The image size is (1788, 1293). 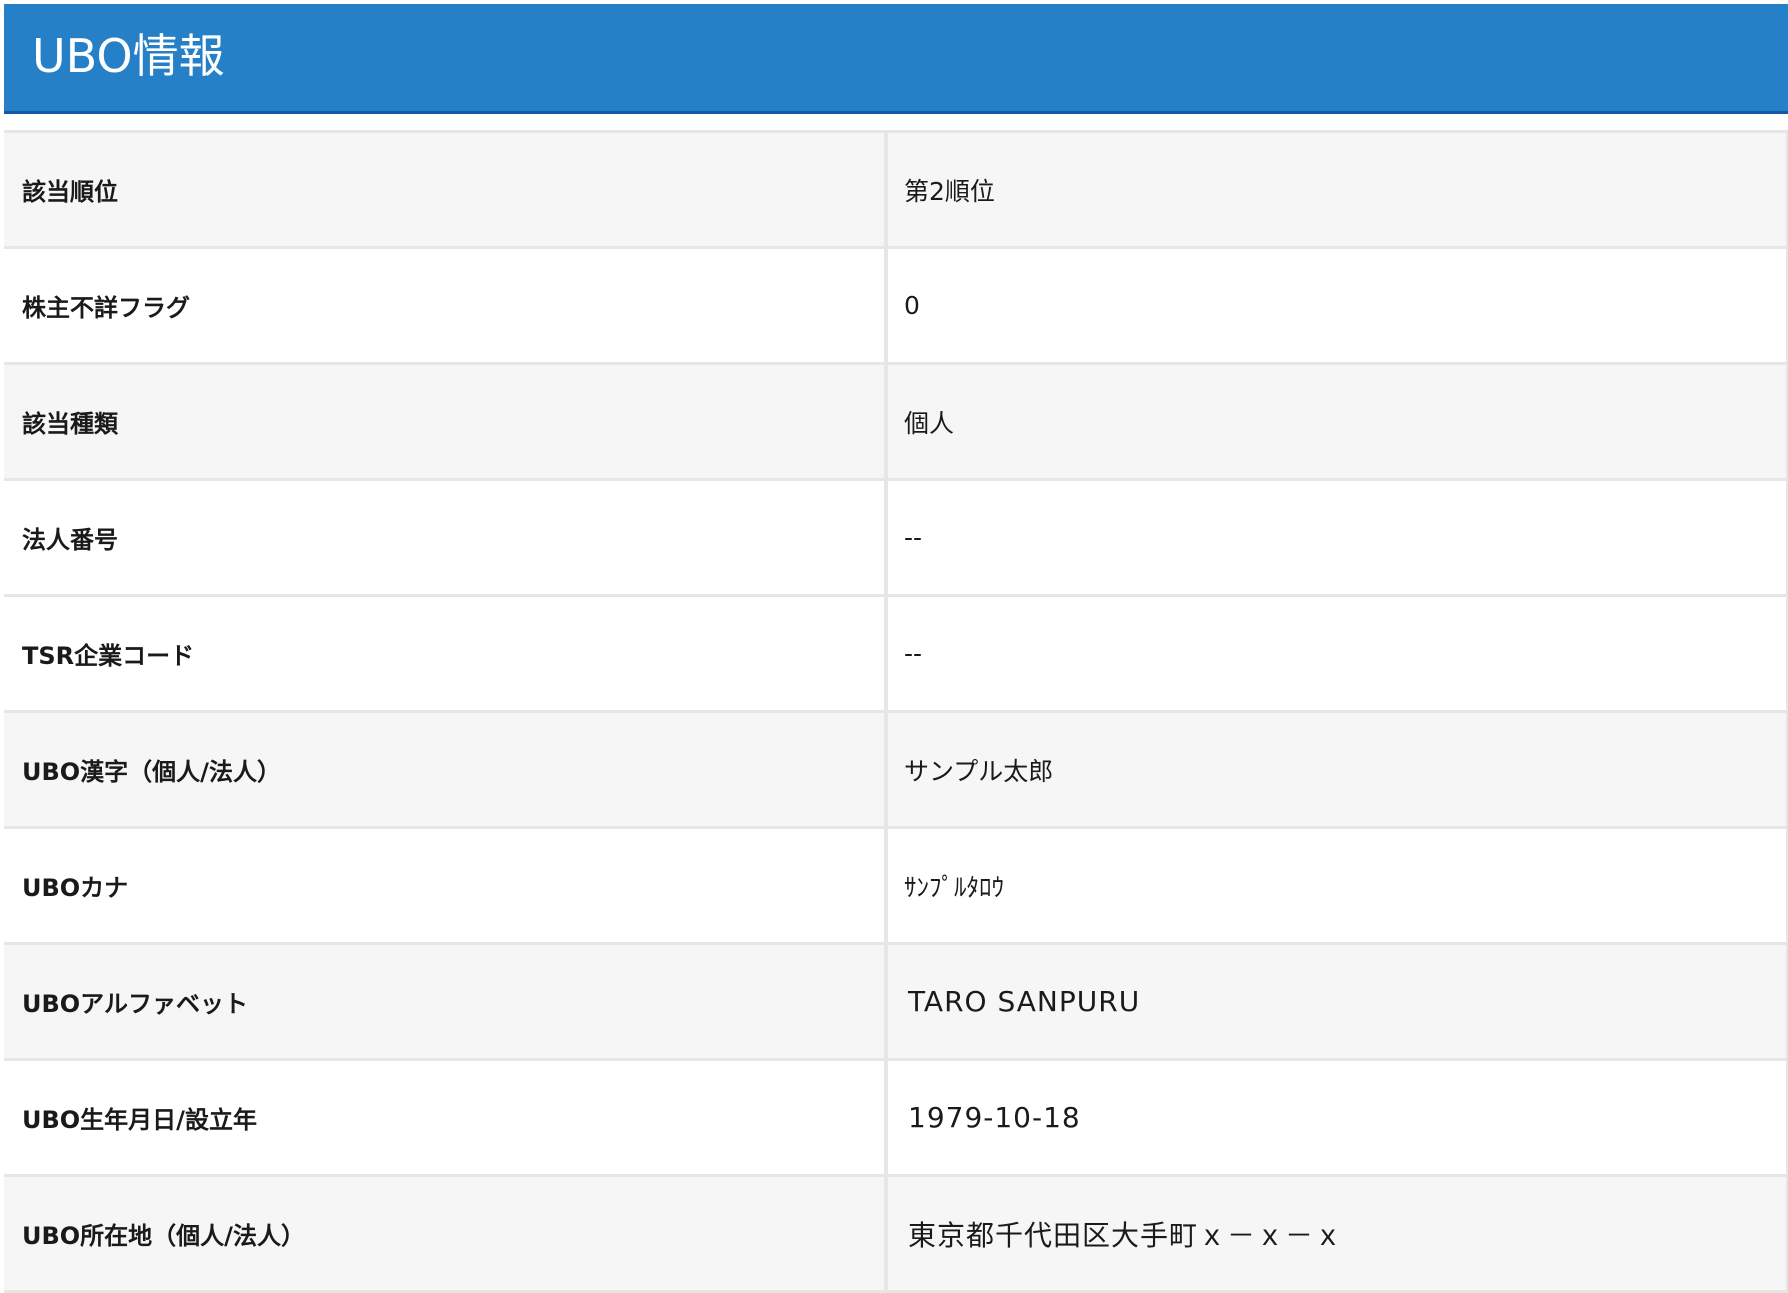 What do you see at coordinates (446, 189) in the screenshot?
I see `row-label: 該当順位` at bounding box center [446, 189].